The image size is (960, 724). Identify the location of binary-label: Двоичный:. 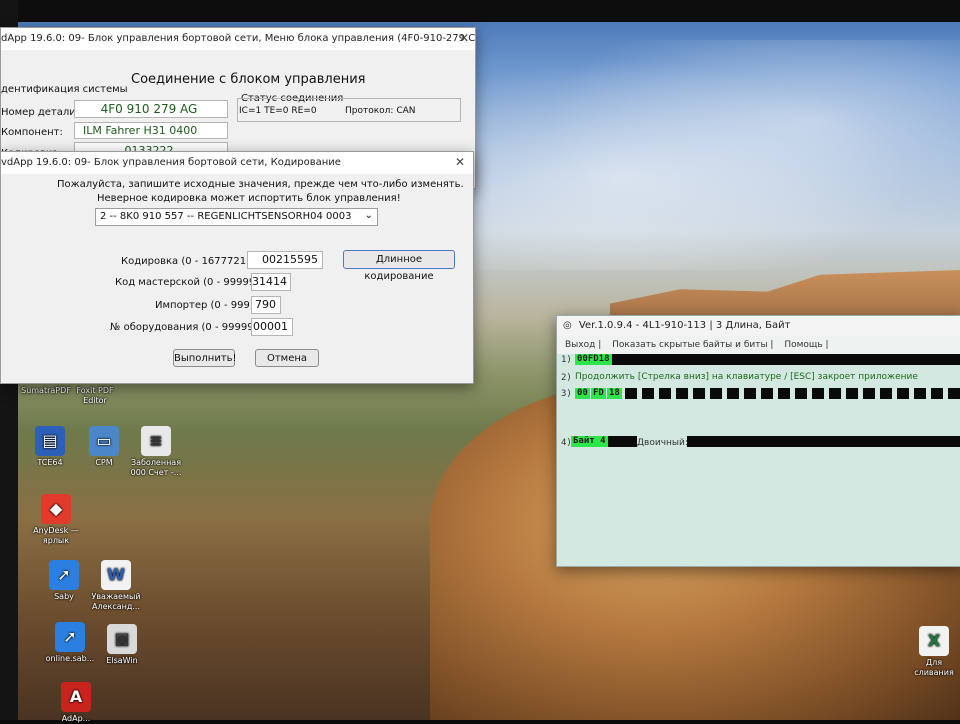
(662, 443).